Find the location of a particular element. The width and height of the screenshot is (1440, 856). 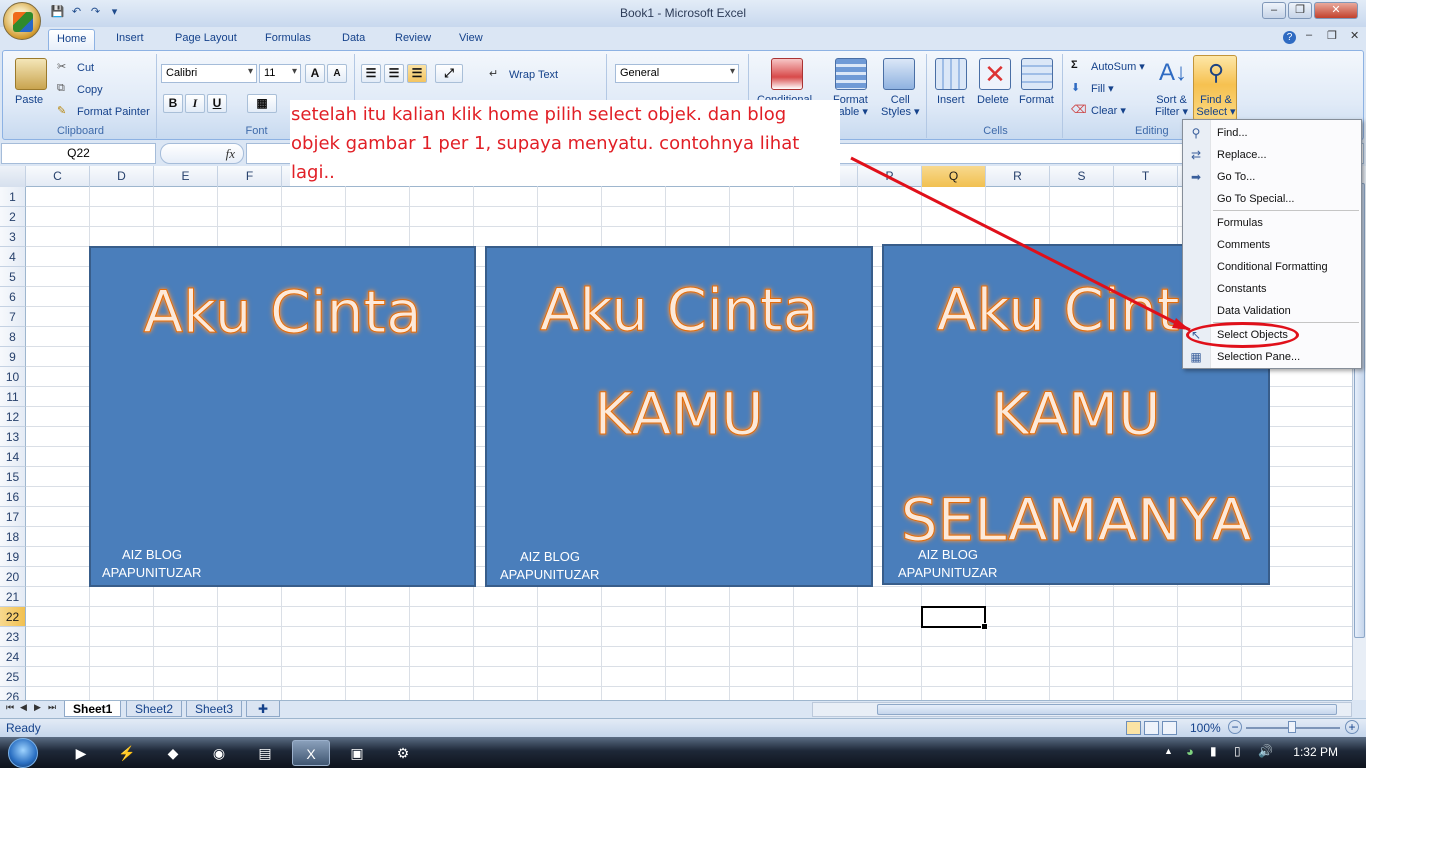

select-all-corner is located at coordinates (13, 176).